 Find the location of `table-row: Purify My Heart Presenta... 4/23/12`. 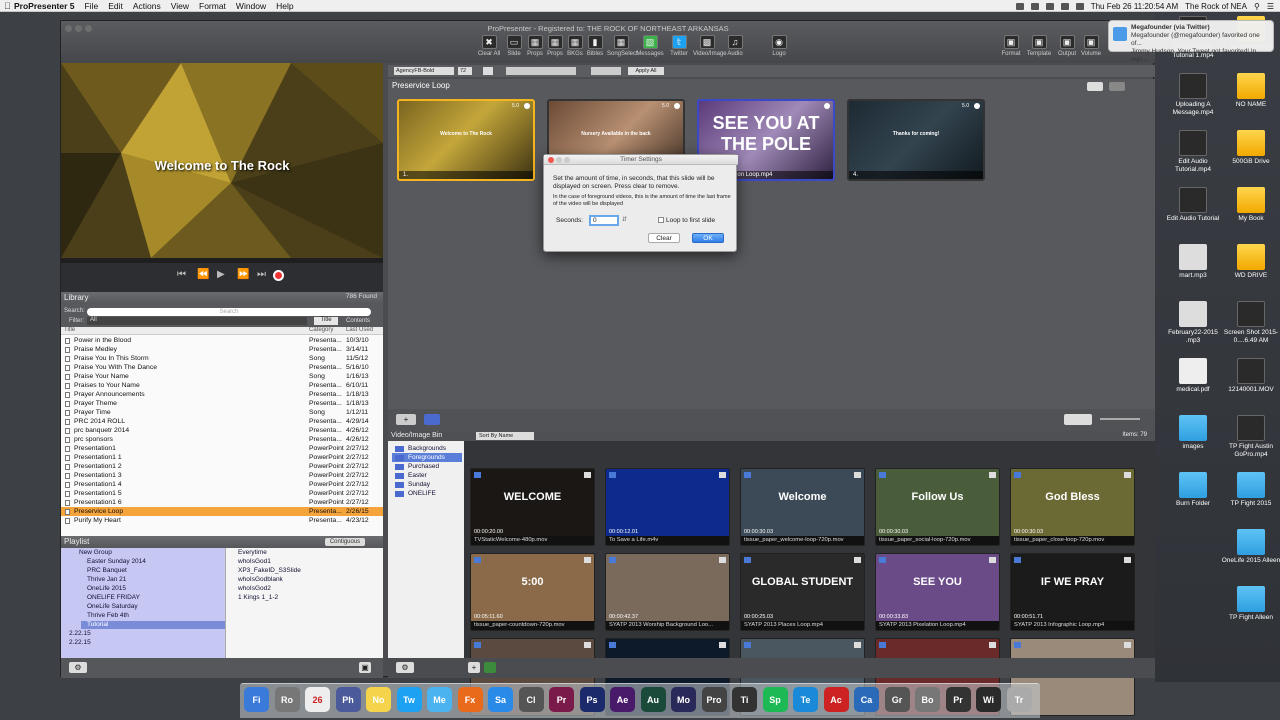

table-row: Purify My Heart Presenta... 4/23/12 is located at coordinates (222, 520).